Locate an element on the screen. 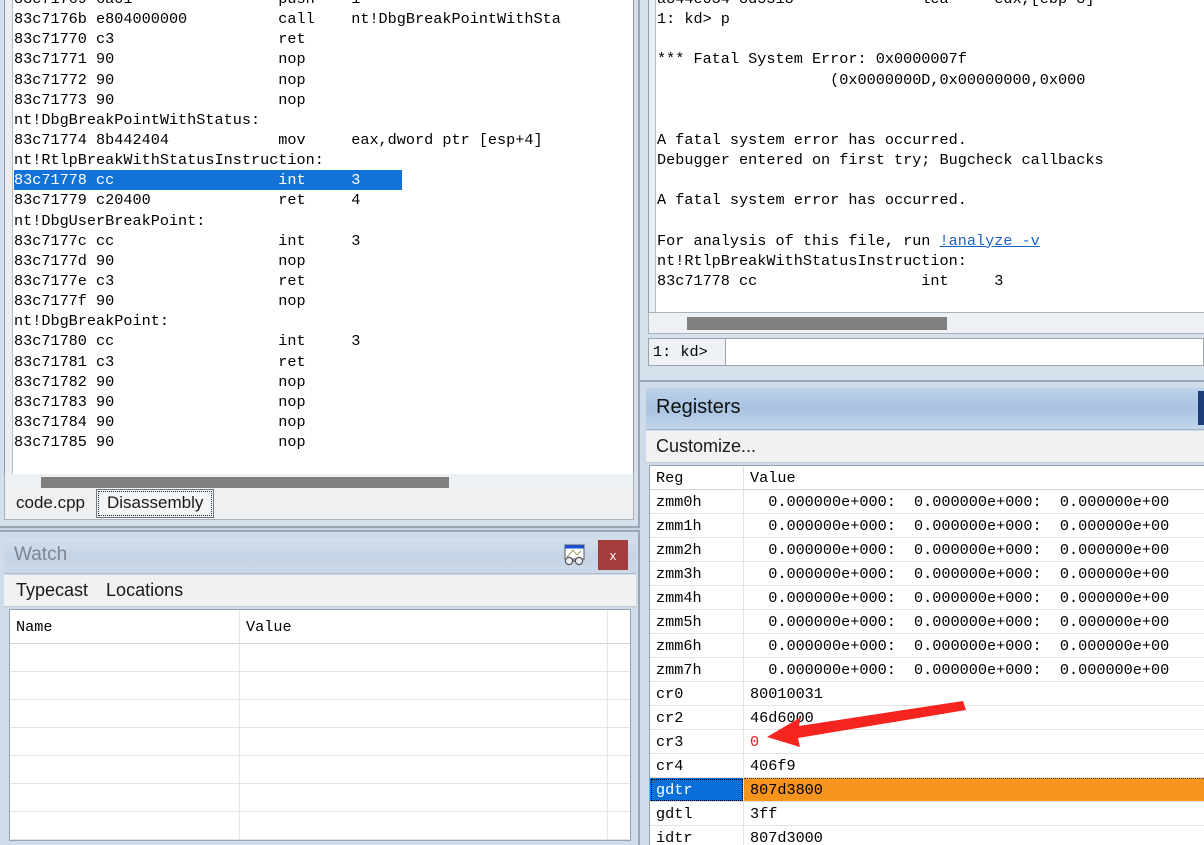 This screenshot has width=1204, height=845. register-row: cr4 406f9 is located at coordinates (927, 766).